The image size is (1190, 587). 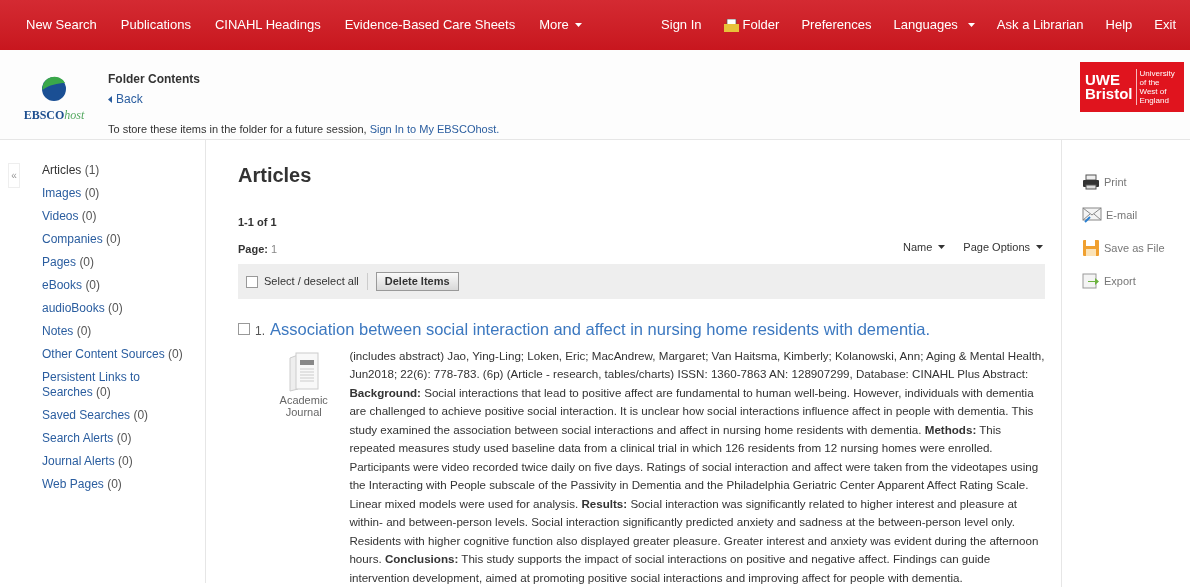 What do you see at coordinates (61, 25) in the screenshot?
I see `nav-link: New Search` at bounding box center [61, 25].